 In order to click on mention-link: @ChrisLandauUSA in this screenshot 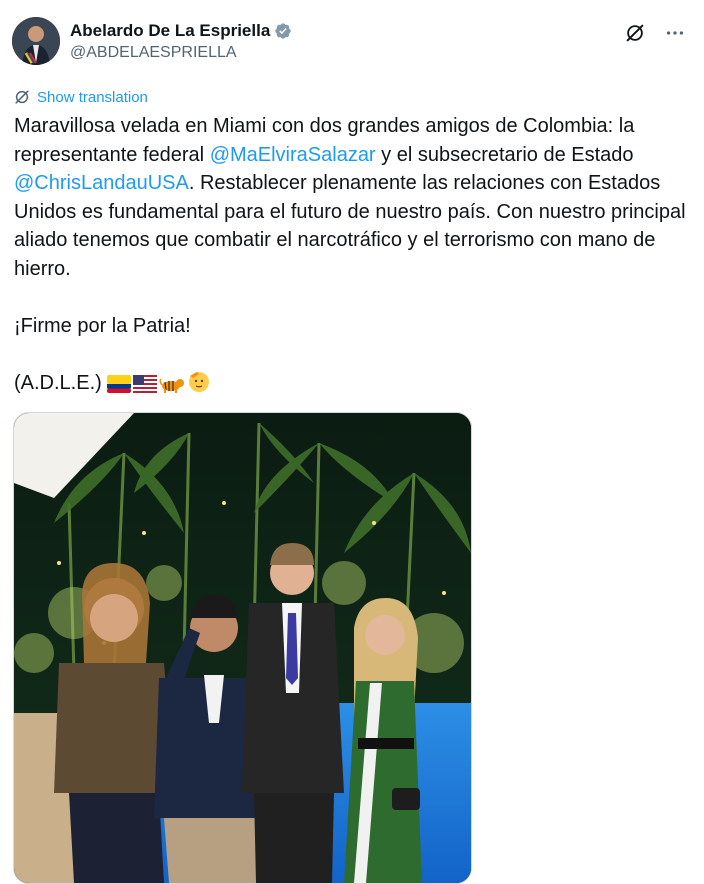, I will do `click(101, 183)`.